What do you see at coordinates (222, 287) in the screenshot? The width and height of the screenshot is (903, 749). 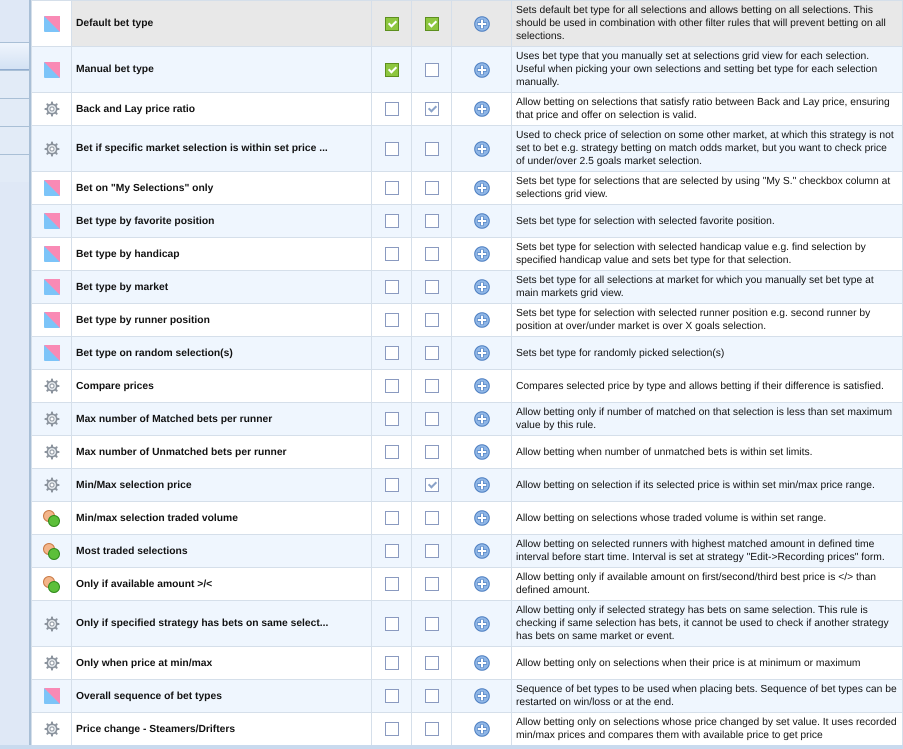 I see `rule-name: Bet type by market` at bounding box center [222, 287].